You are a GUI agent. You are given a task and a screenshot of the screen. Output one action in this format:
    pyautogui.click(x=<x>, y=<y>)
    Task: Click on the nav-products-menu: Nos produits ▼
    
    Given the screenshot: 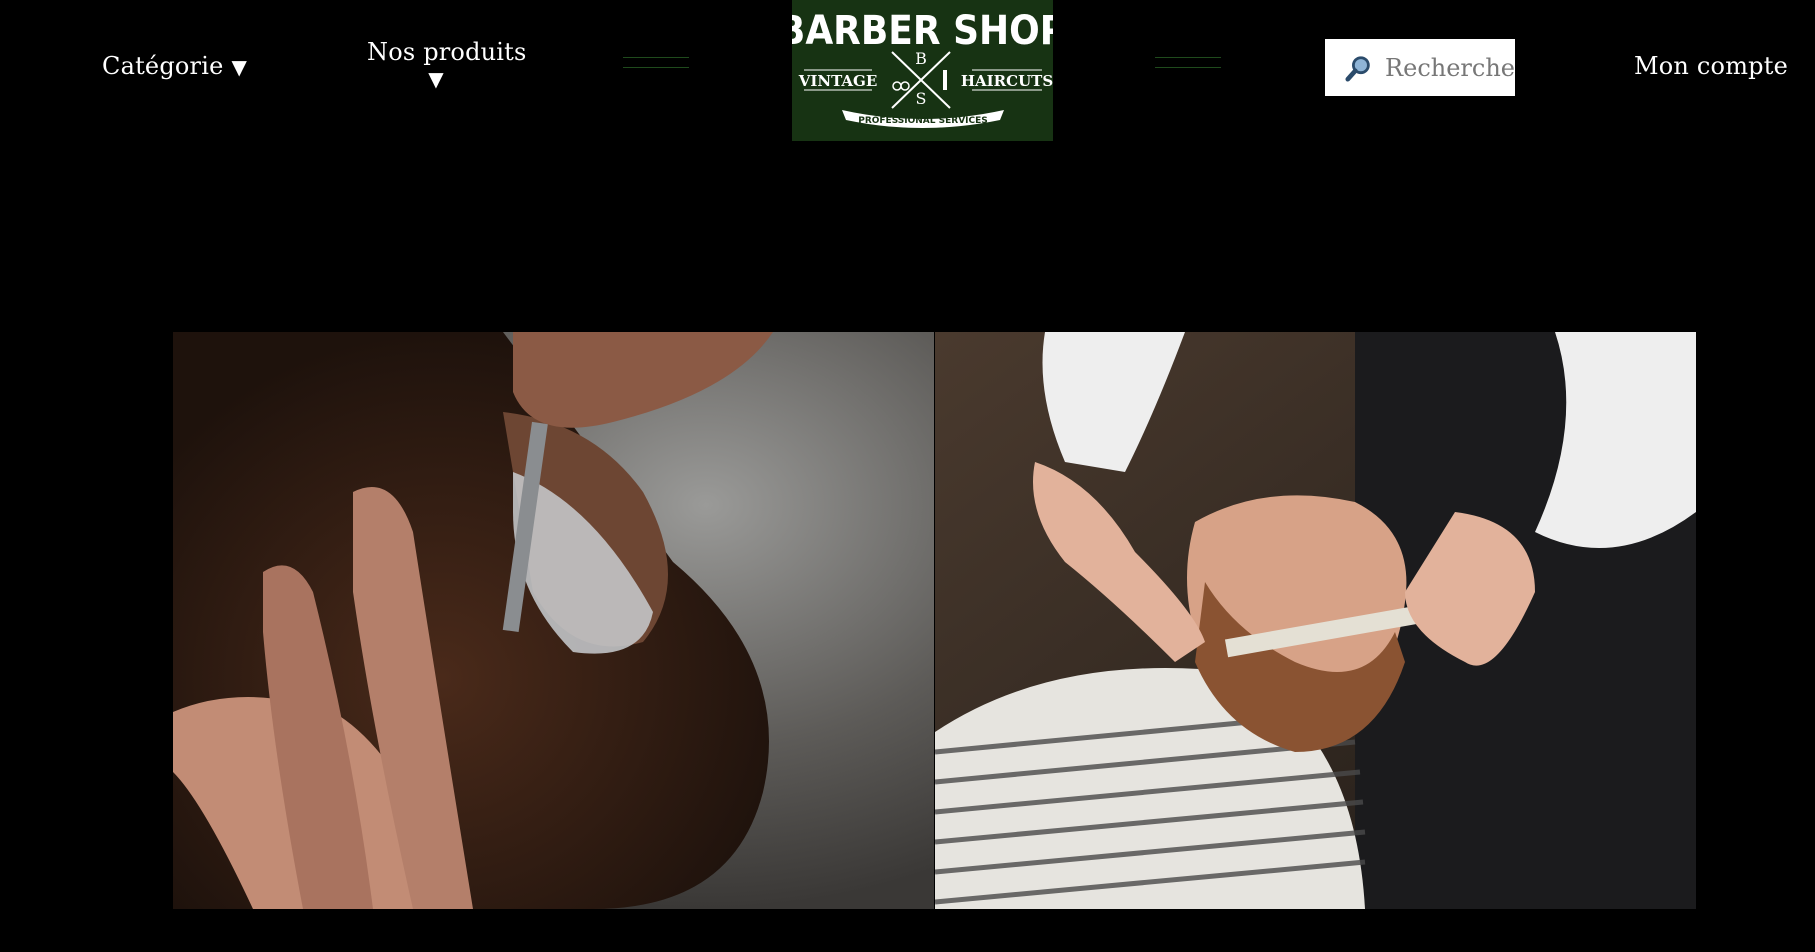 What is the action you would take?
    pyautogui.click(x=446, y=64)
    